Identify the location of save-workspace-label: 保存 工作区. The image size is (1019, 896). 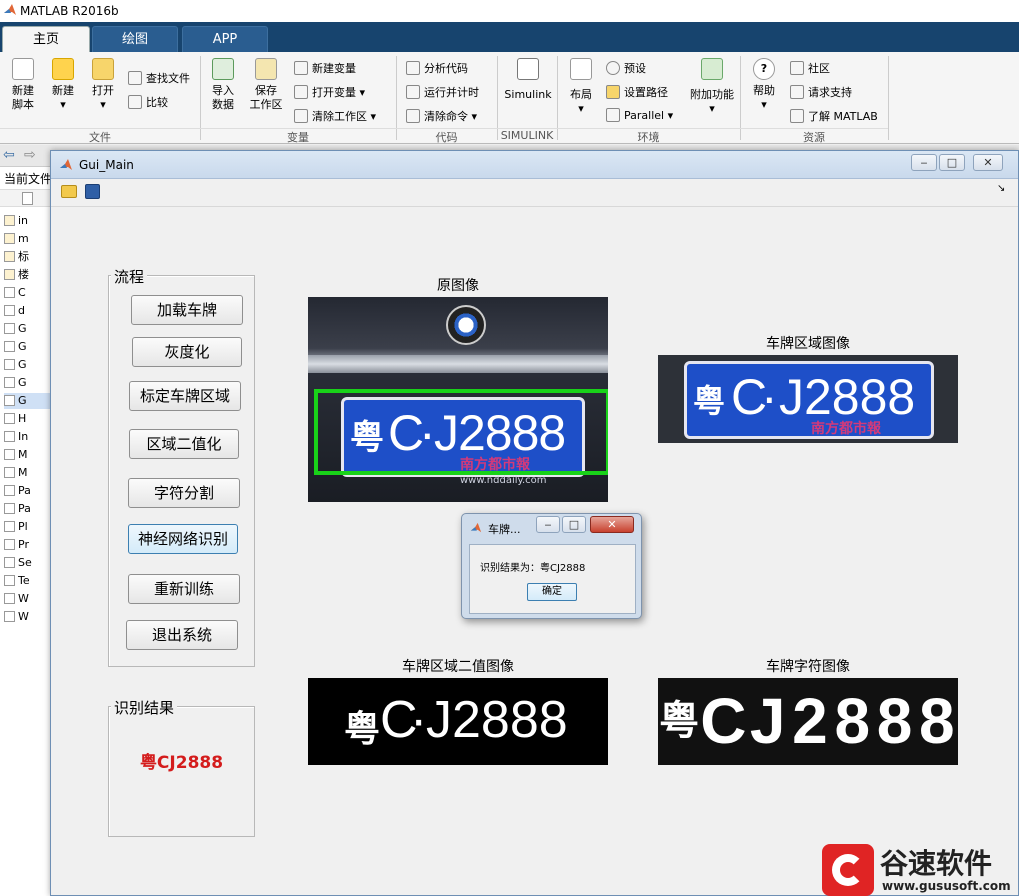
(266, 97).